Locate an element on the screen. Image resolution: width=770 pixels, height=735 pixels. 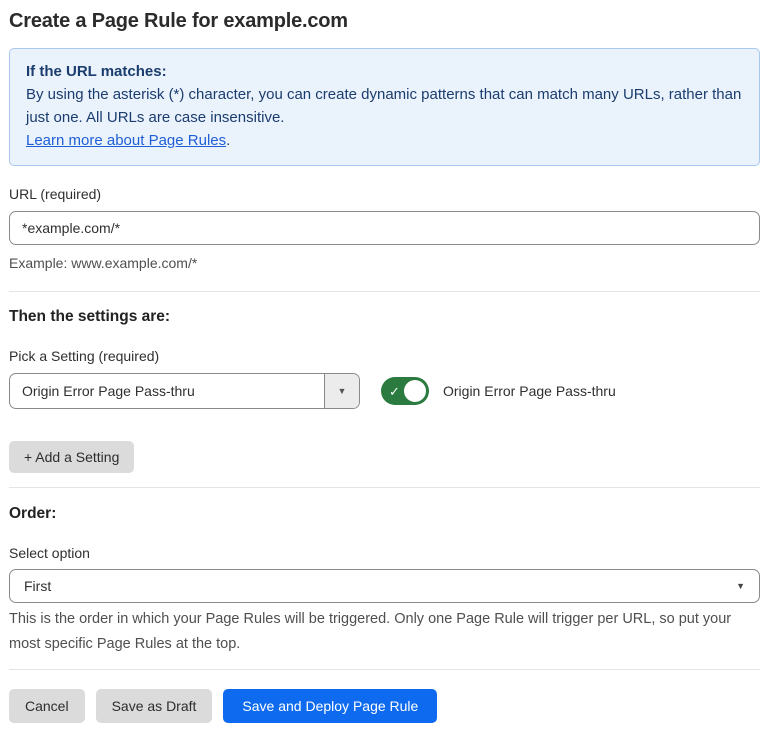
setting-dropdown-value: Origin Error Page Pass-thru is located at coordinates (167, 391).